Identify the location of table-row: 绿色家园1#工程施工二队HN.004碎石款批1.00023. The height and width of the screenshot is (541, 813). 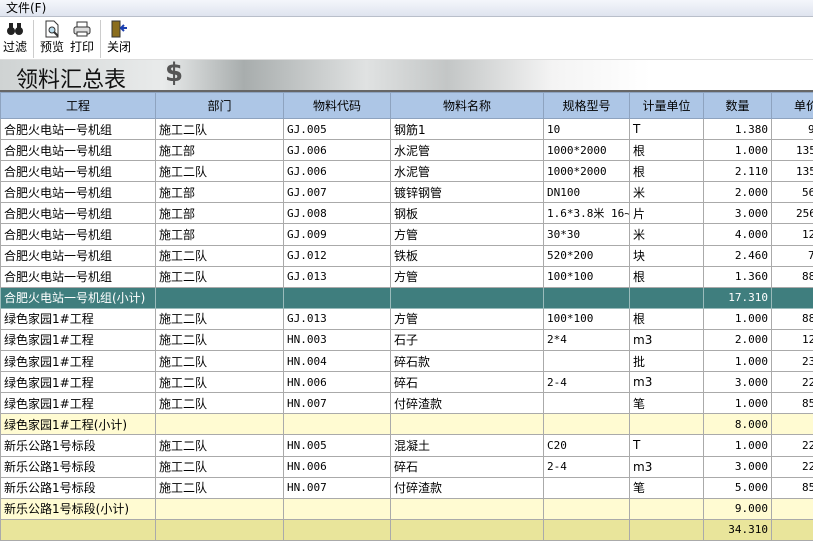
(407, 361).